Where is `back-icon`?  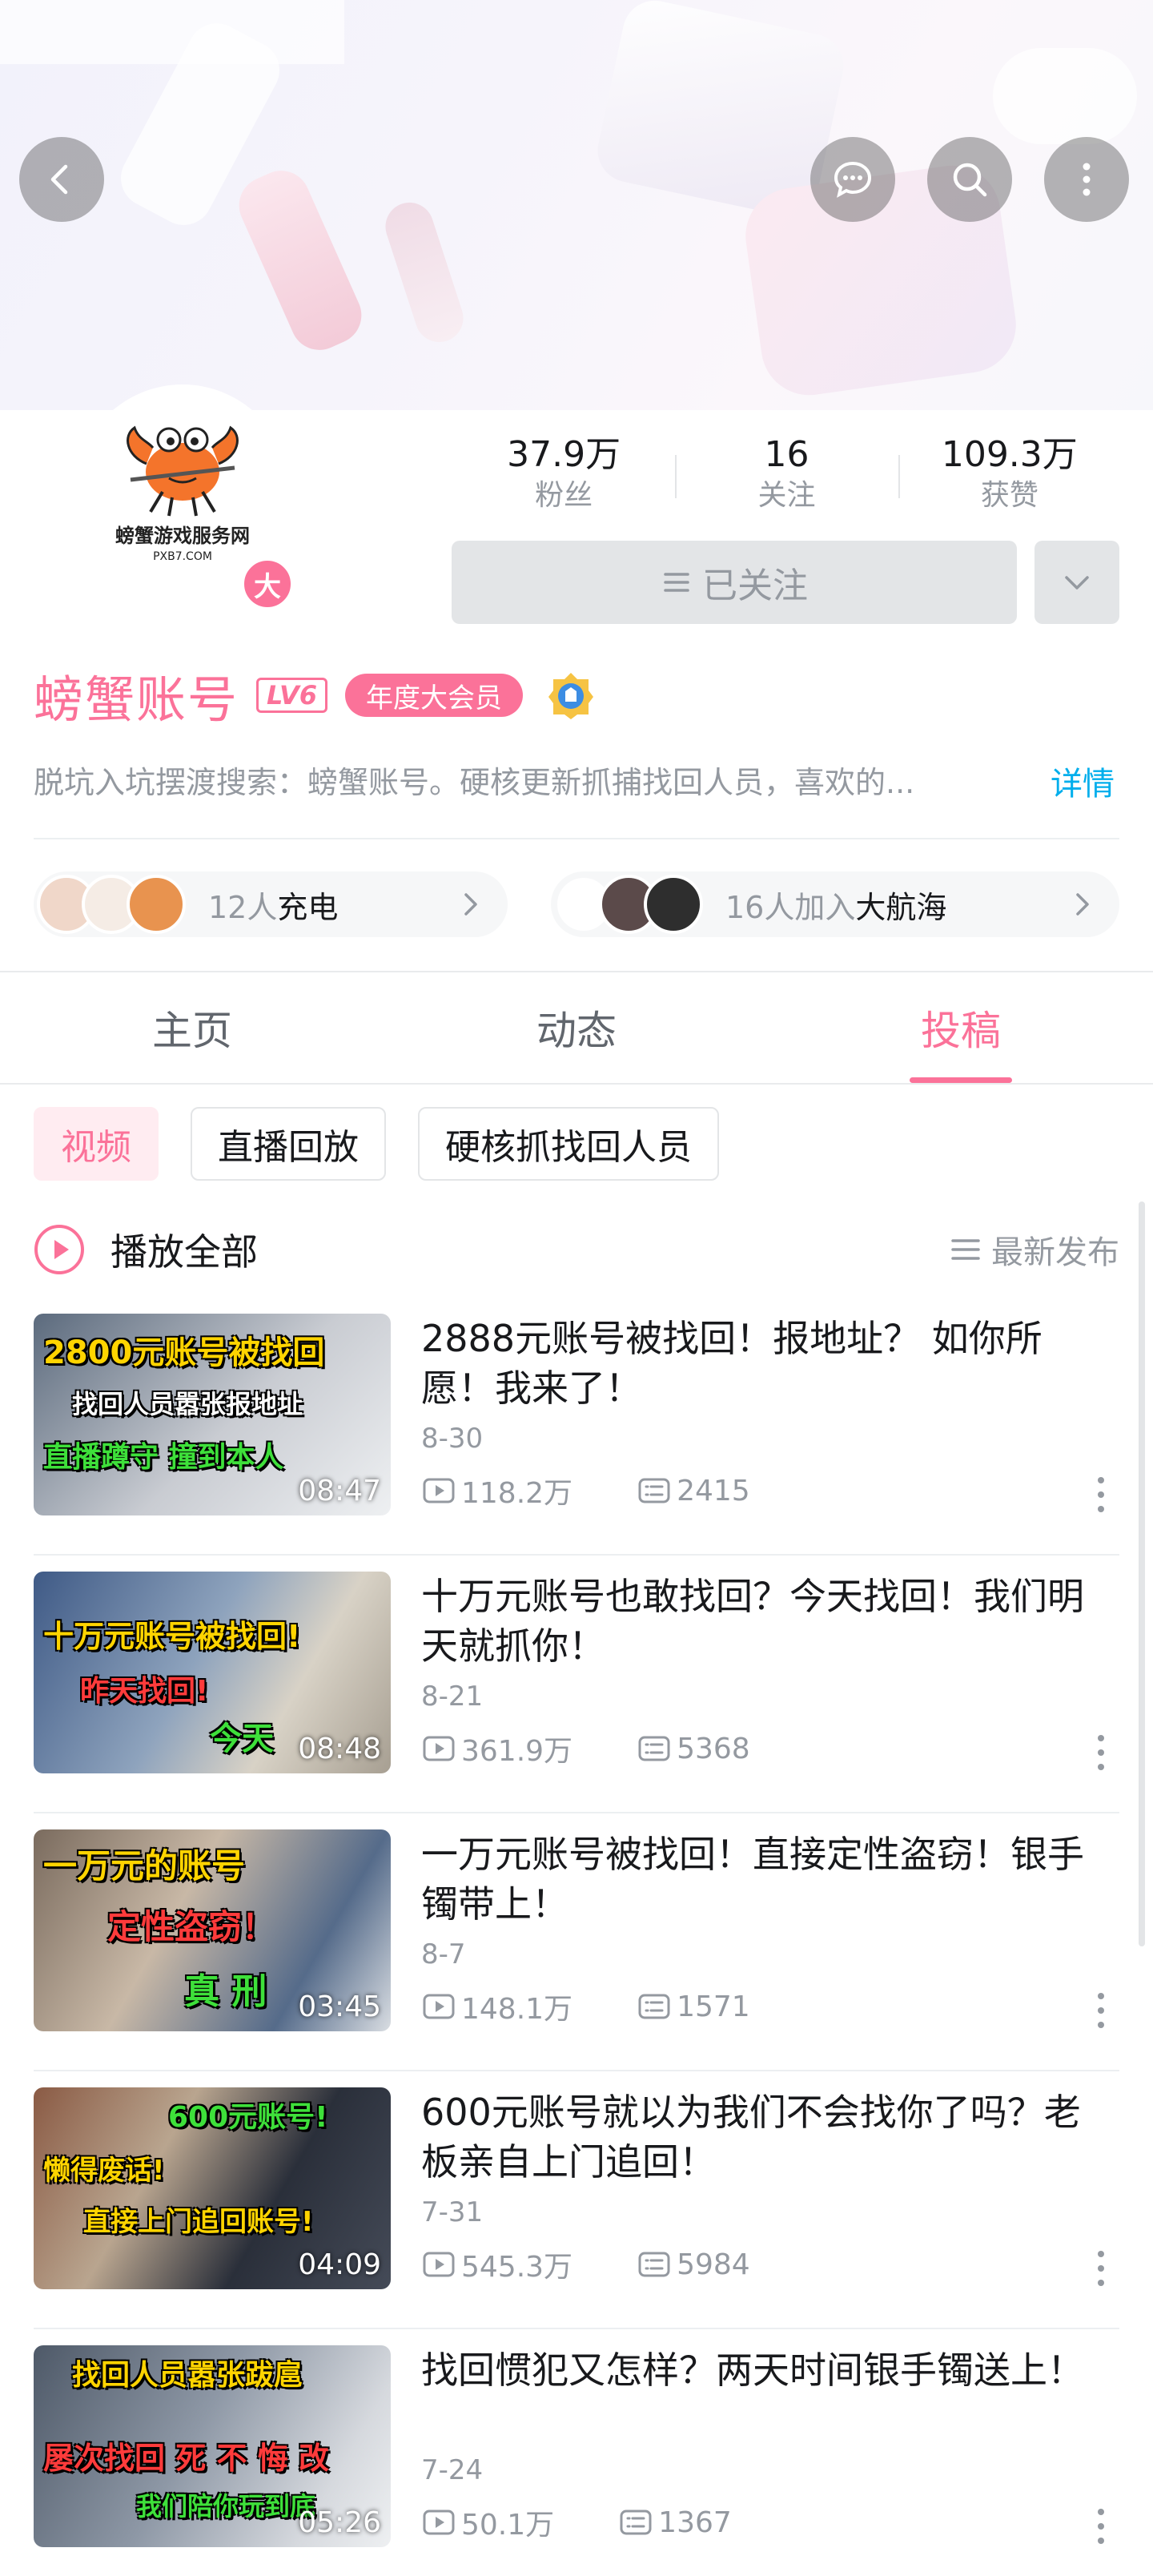
back-icon is located at coordinates (59, 179).